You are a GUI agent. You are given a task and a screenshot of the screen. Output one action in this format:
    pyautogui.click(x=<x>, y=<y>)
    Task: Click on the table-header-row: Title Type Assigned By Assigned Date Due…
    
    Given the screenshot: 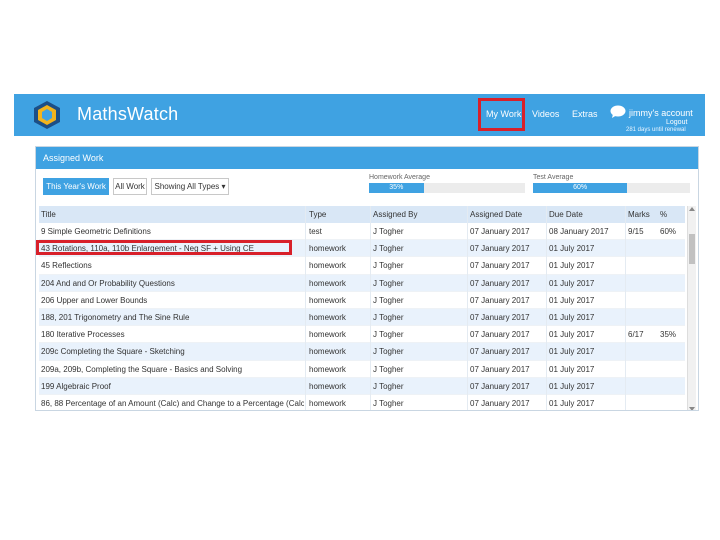 What is the action you would take?
    pyautogui.click(x=362, y=214)
    